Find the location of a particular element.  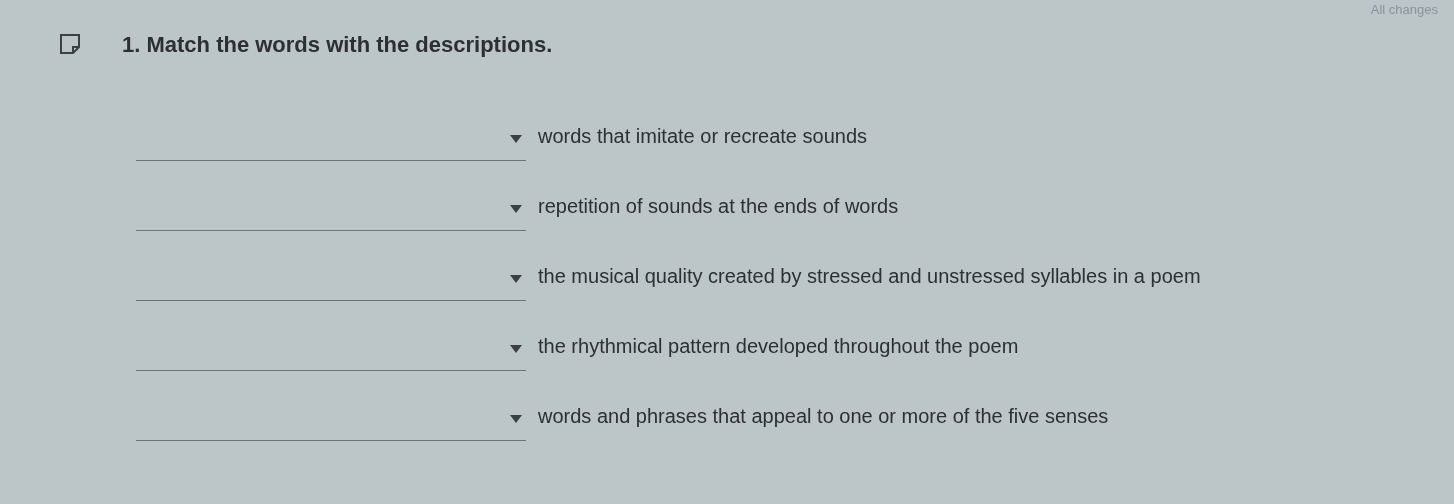

note-icon is located at coordinates (70, 44).